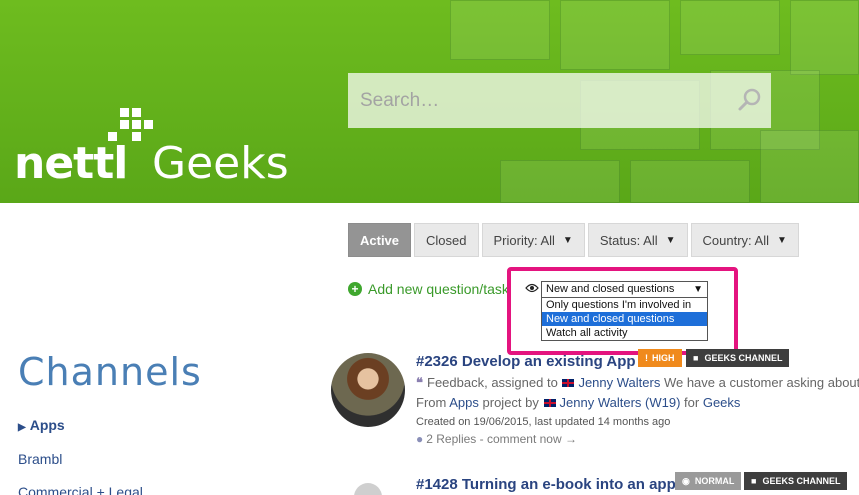  I want to click on priority-dropdown: Priority: All ▼, so click(533, 240).